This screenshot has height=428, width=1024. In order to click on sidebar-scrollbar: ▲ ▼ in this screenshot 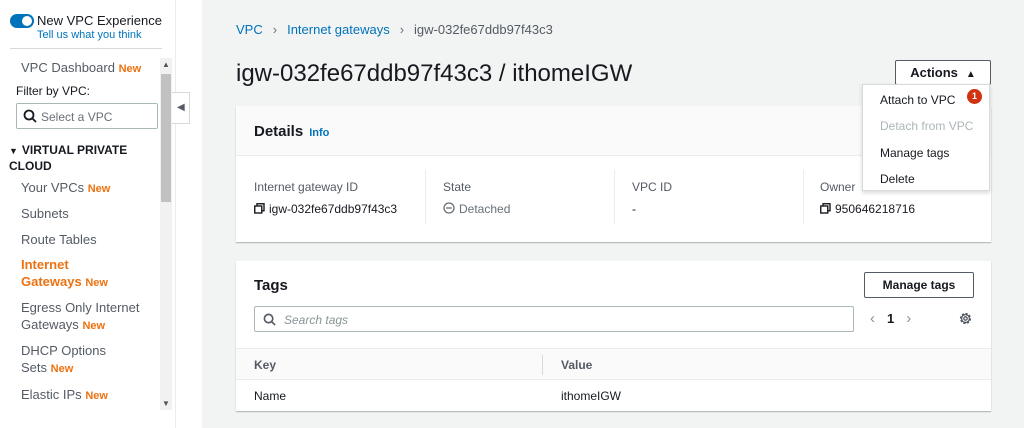, I will do `click(166, 234)`.